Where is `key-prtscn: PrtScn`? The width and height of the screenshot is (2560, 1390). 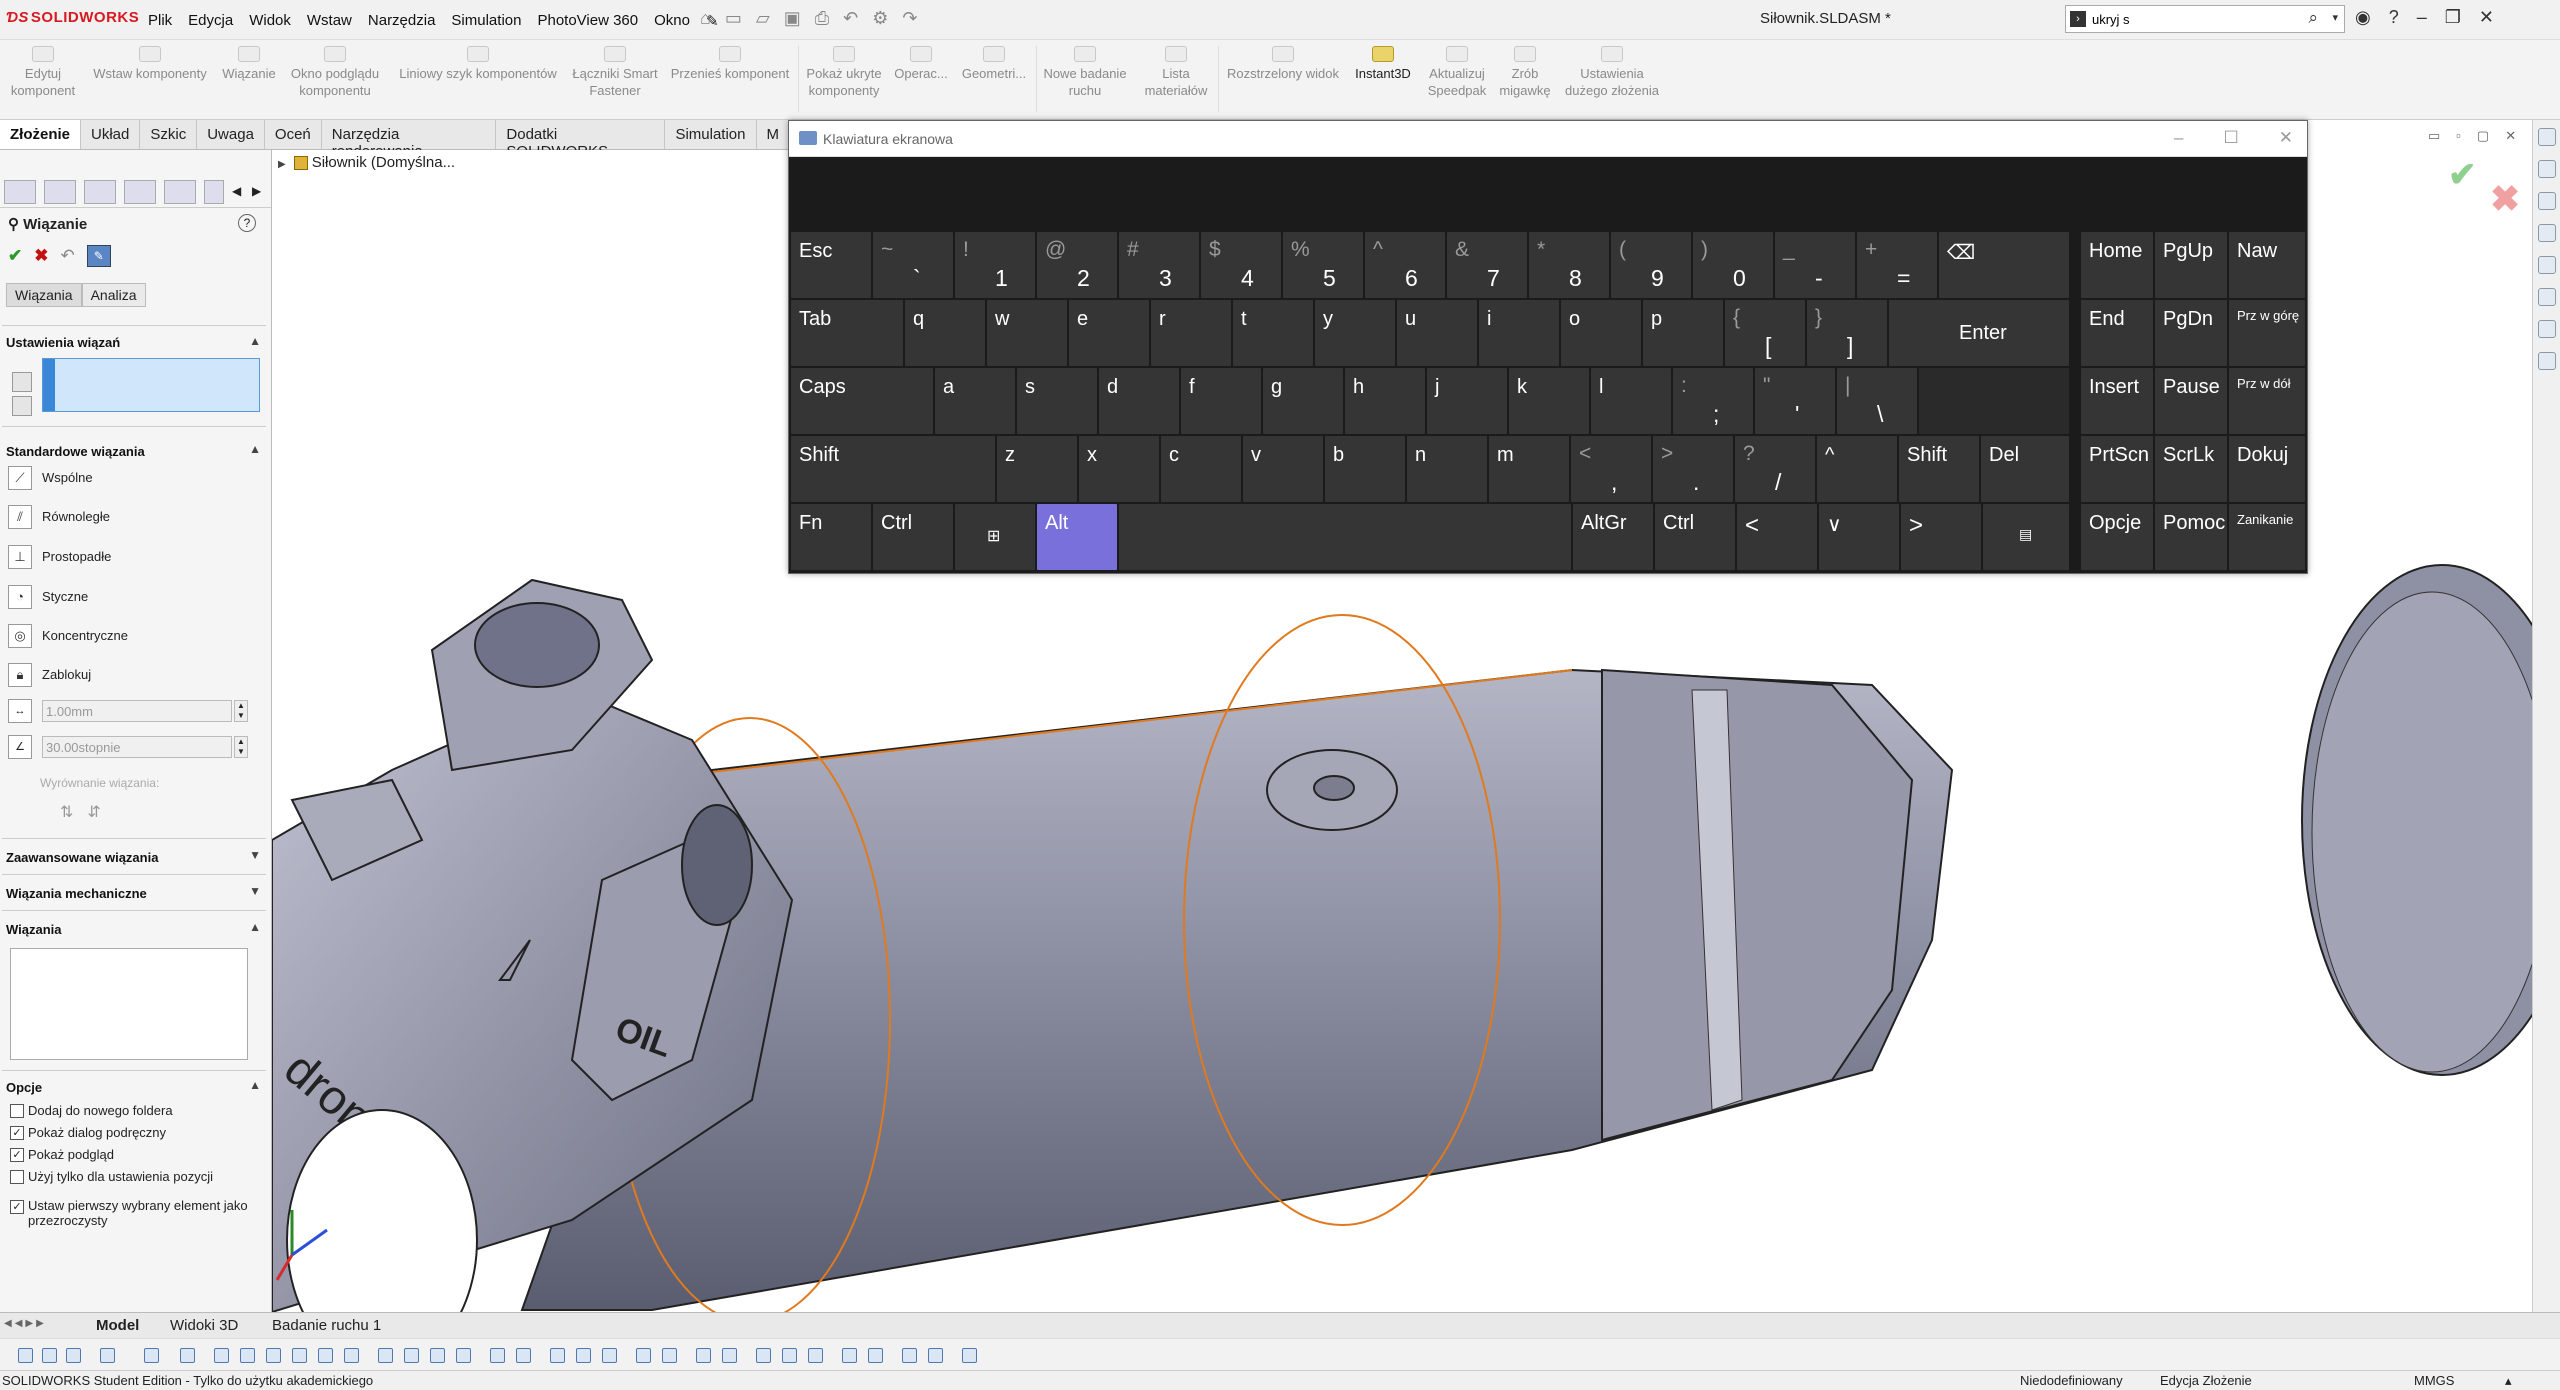
key-prtscn: PrtScn is located at coordinates (2117, 469).